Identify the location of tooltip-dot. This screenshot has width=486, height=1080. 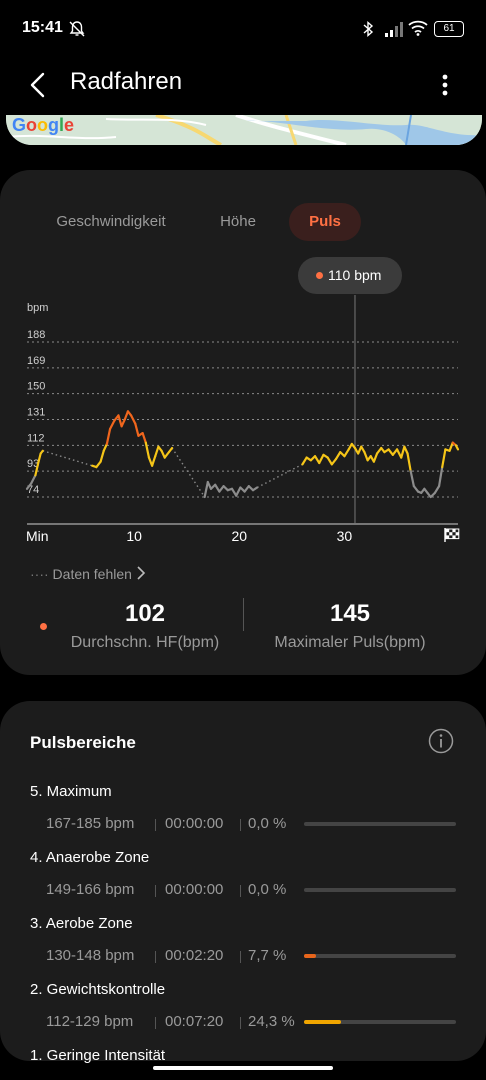
(319, 275).